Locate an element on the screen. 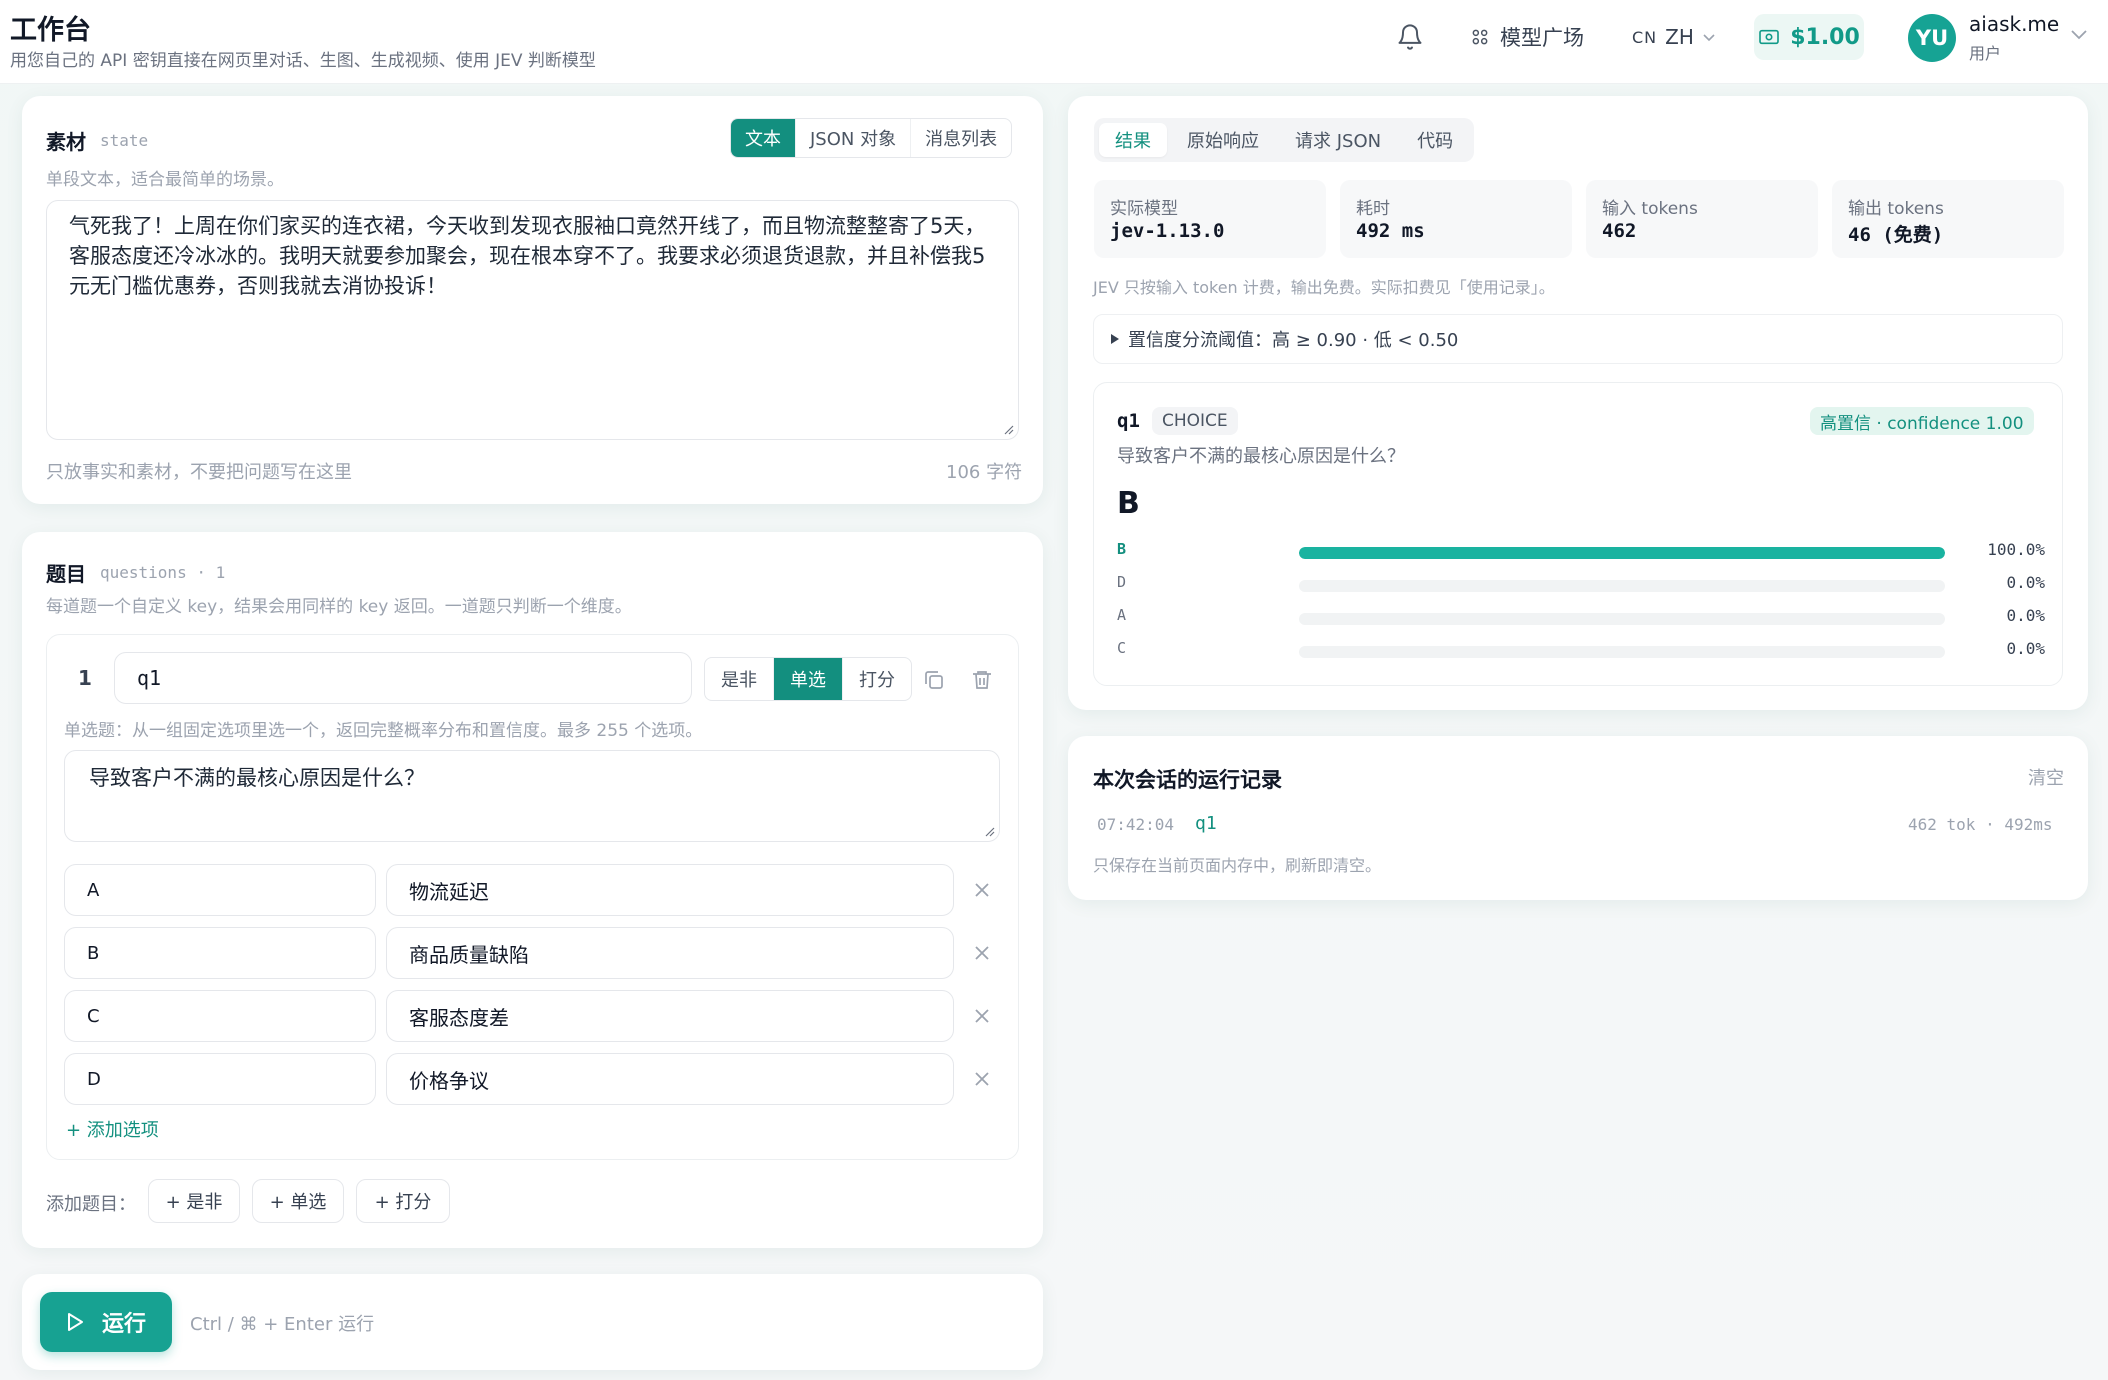  triangle-right-icon is located at coordinates (1115, 339).